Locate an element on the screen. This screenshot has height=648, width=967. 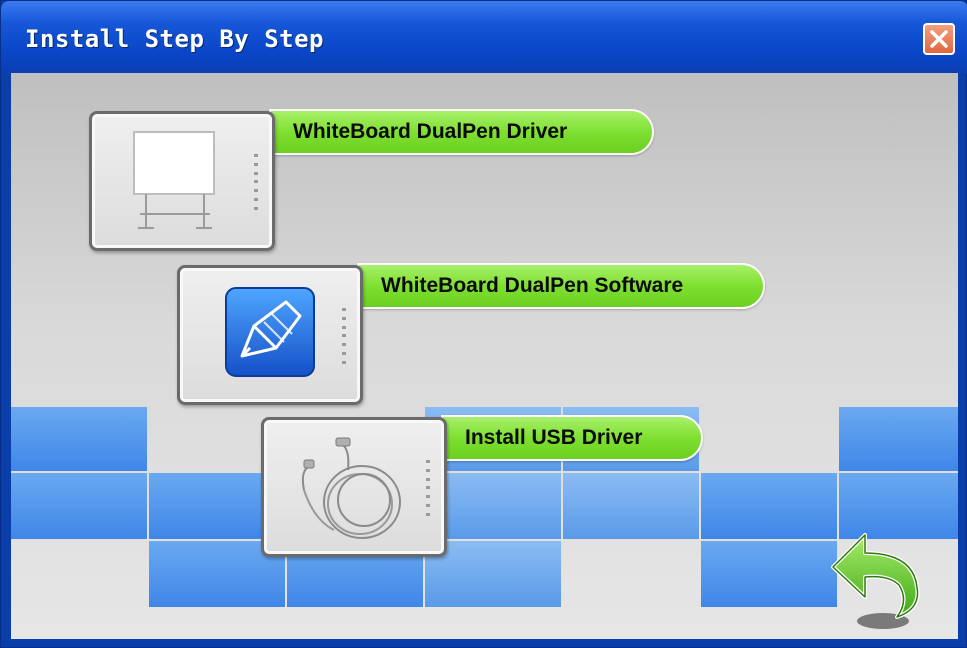
item-label: Install USB Driver is located at coordinates (554, 437).